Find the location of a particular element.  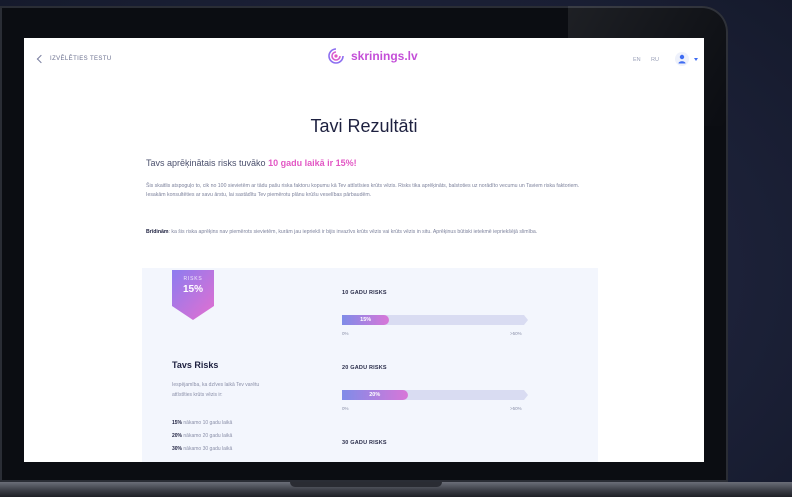

bar-fill-10: 15% is located at coordinates (366, 320).